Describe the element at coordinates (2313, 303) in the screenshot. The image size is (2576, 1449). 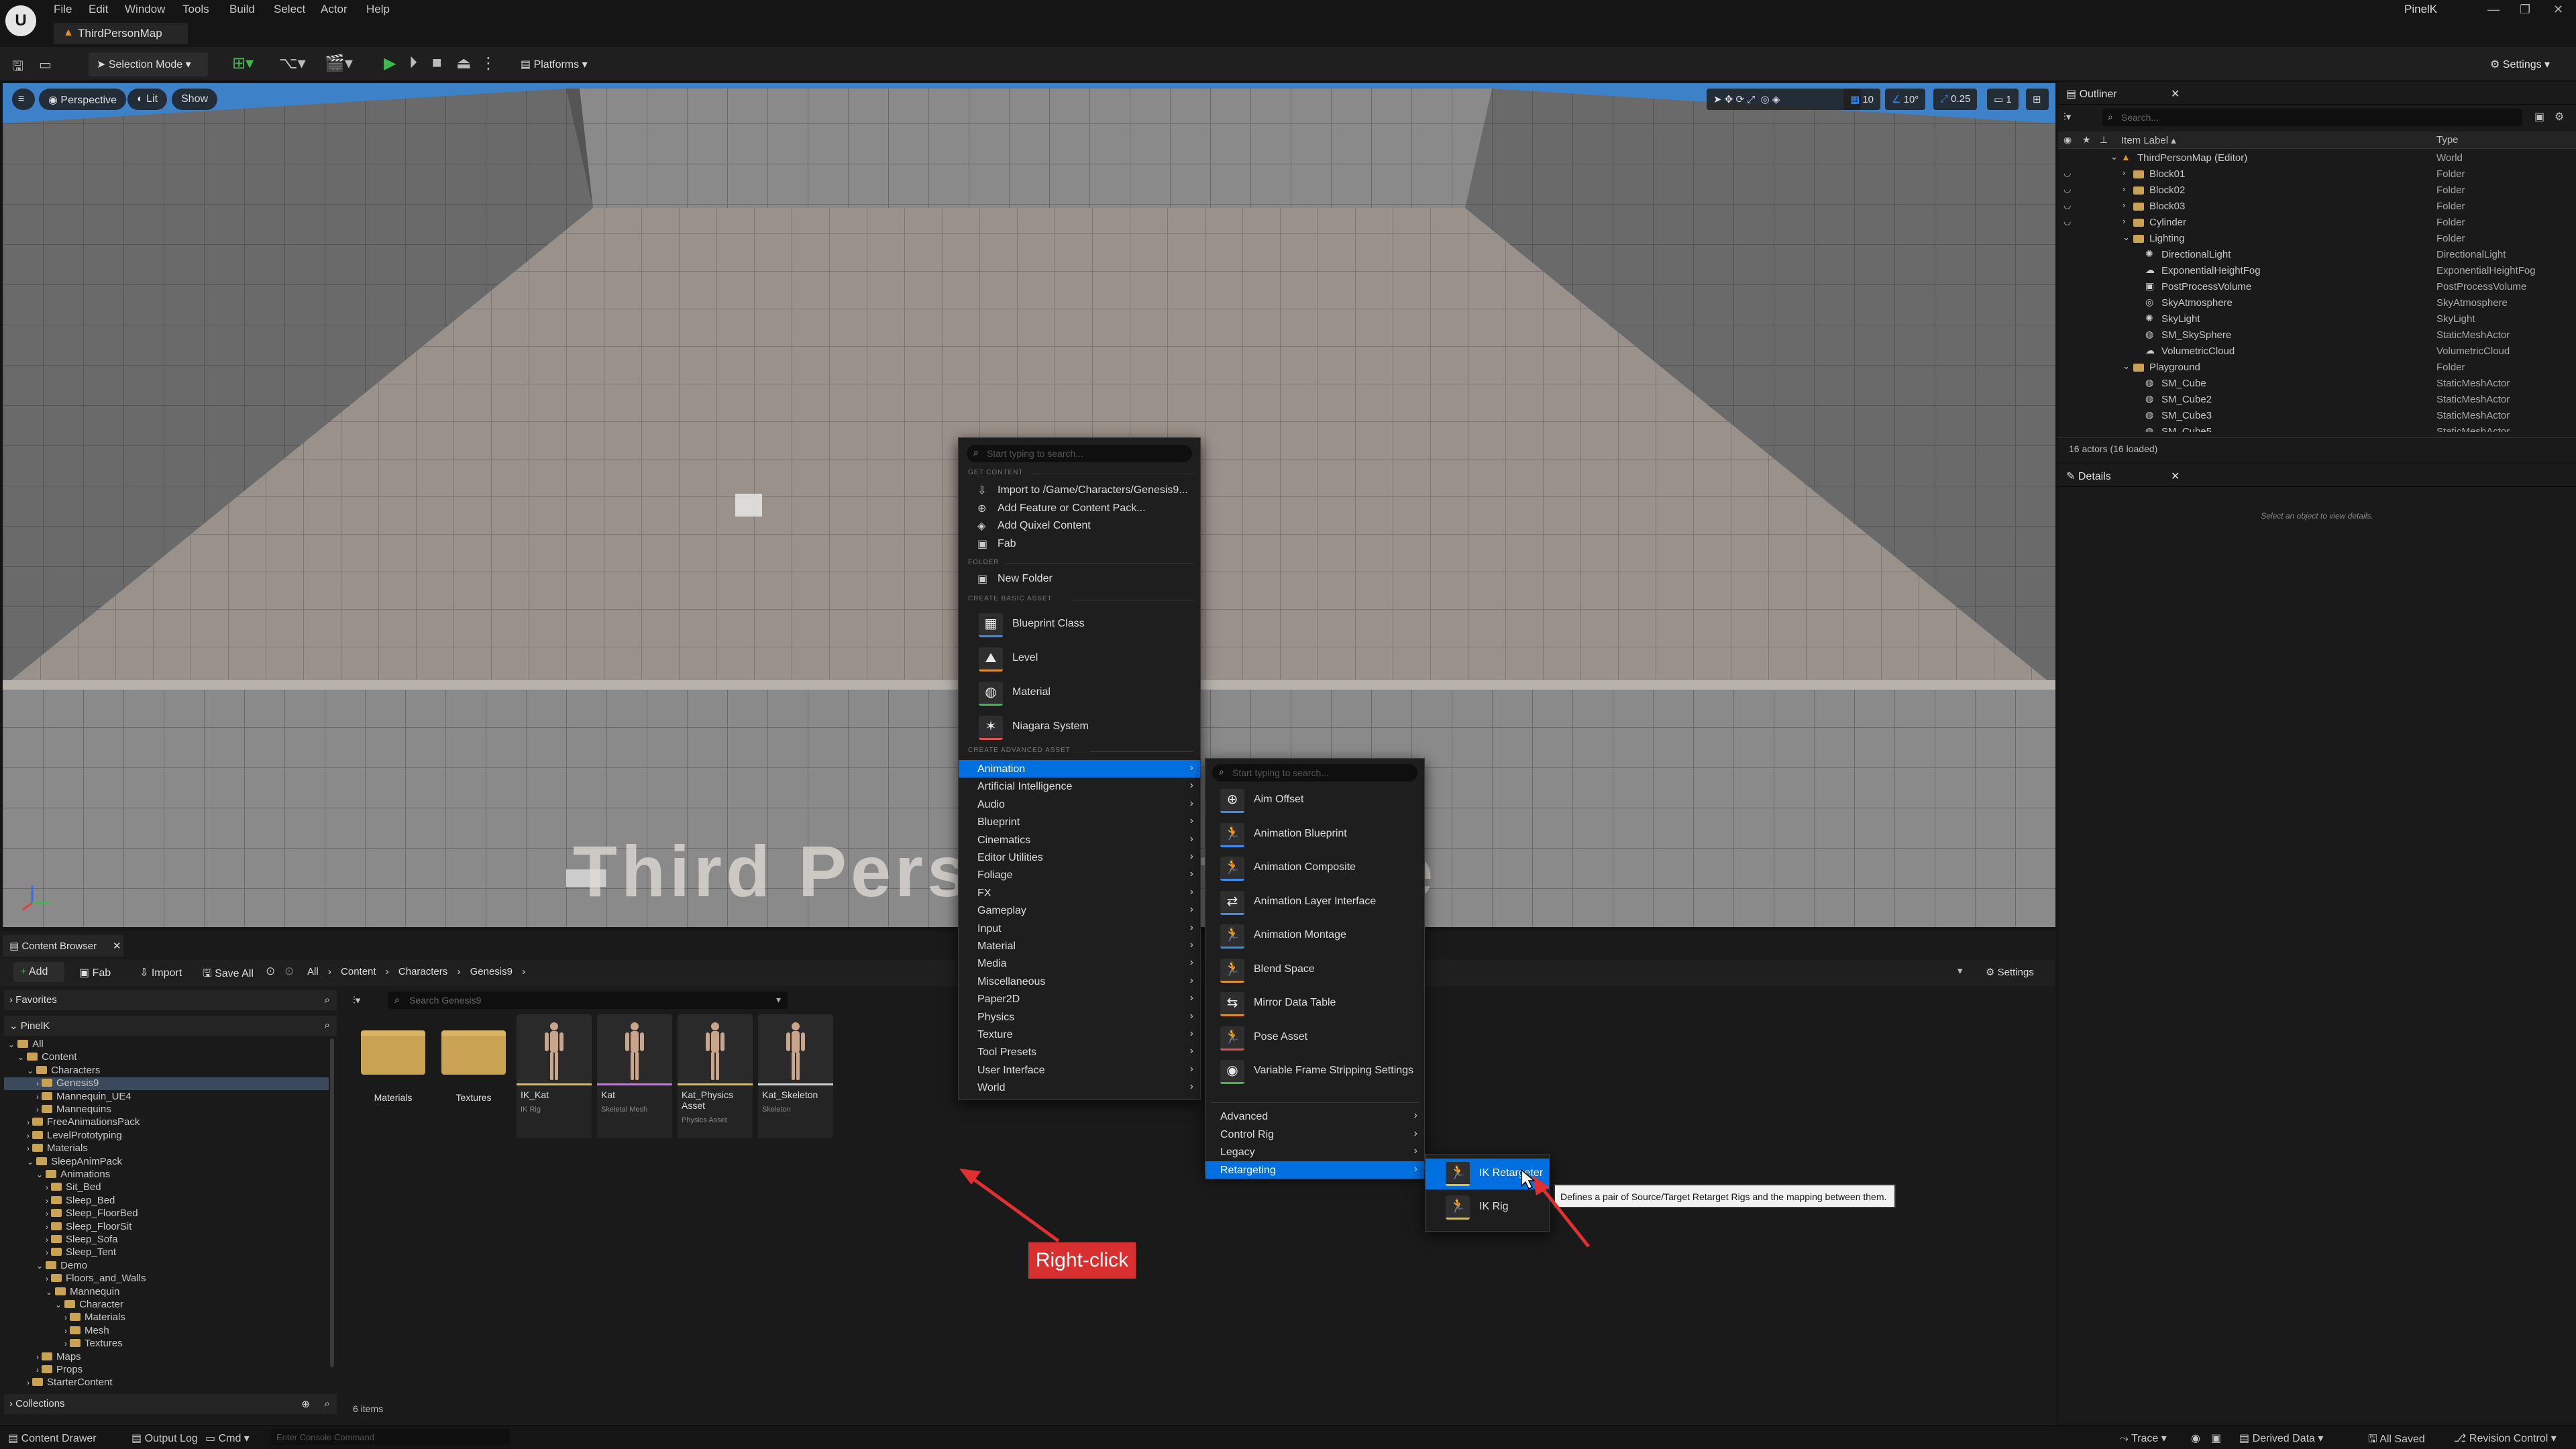
I see `outliner-row: ◎ SkyAtmosphere SkyAtmosphere` at that location.